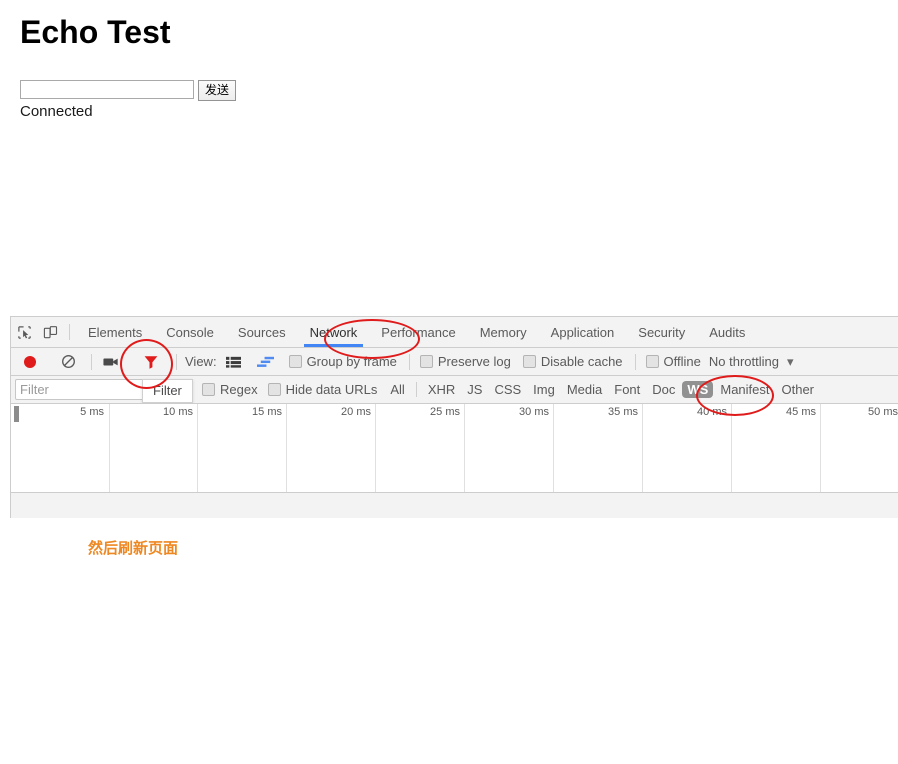 The height and width of the screenshot is (764, 898). I want to click on regex-box, so click(208, 389).